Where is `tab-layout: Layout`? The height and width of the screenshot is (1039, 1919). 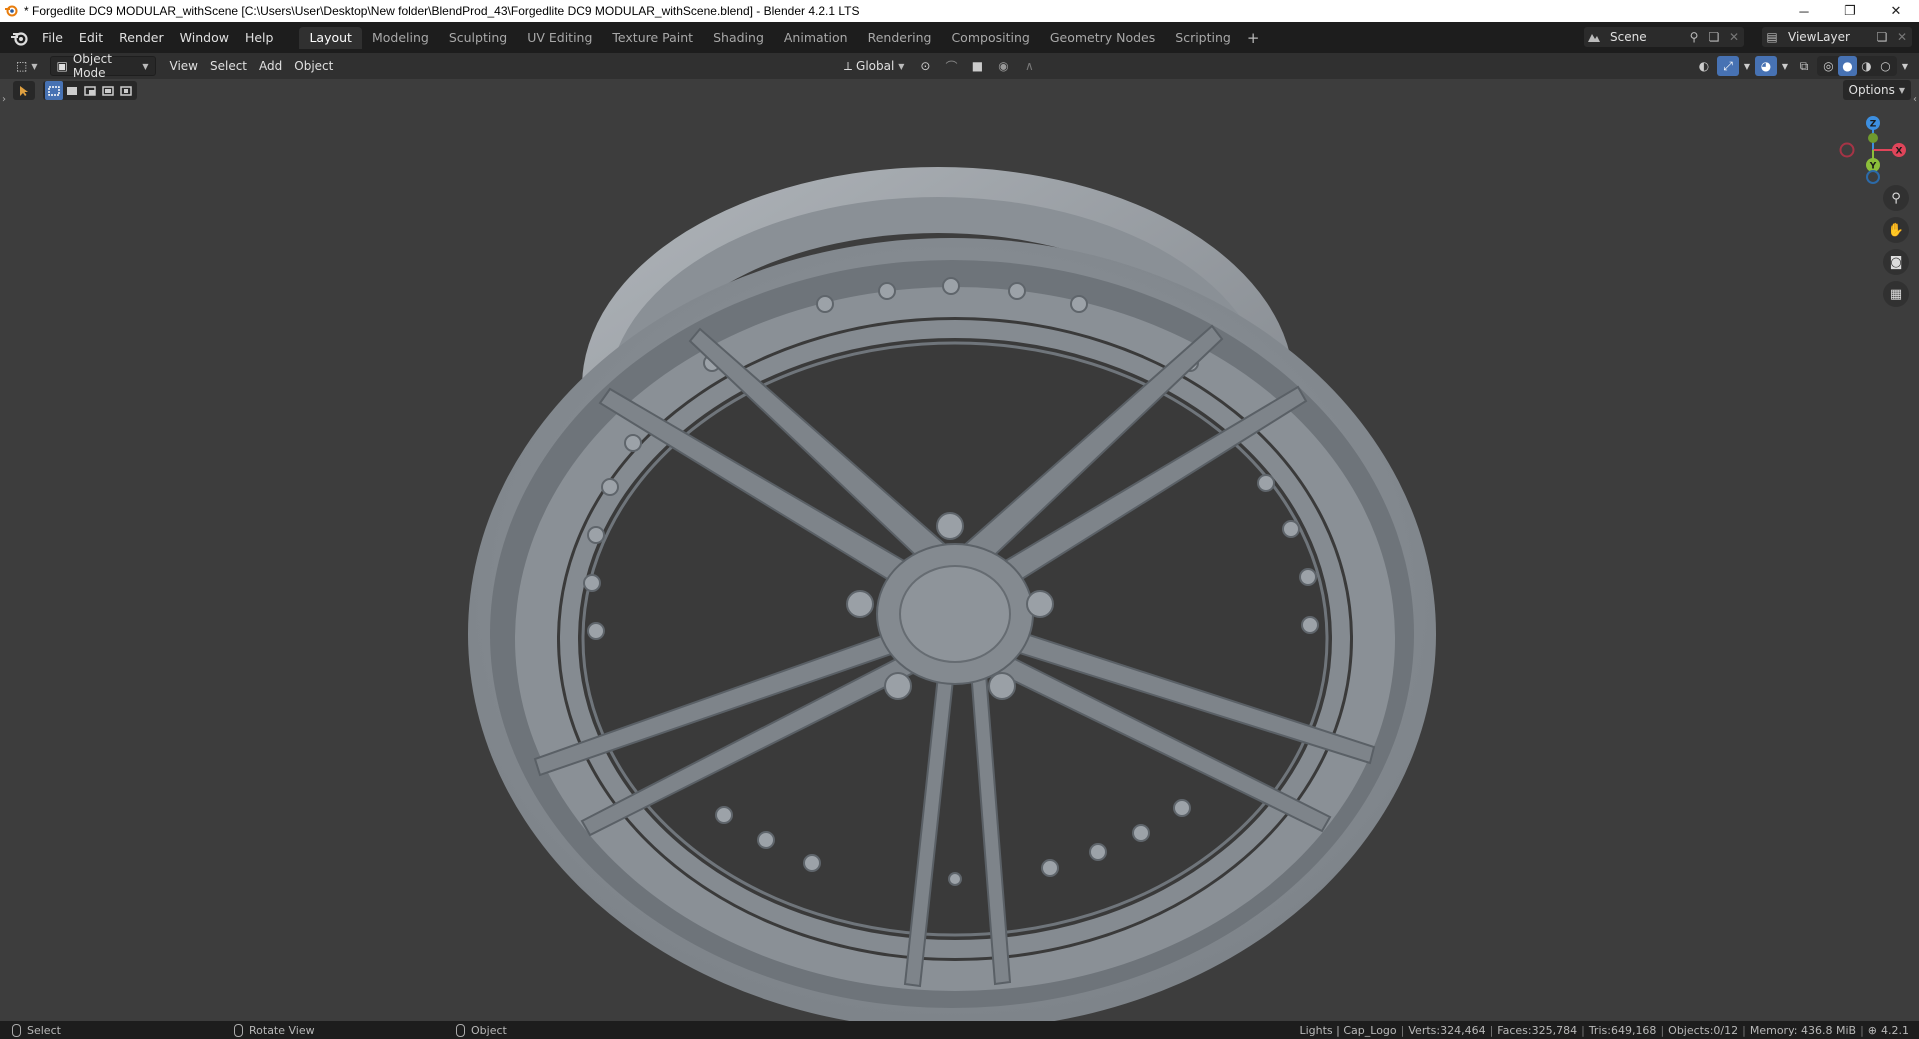 tab-layout: Layout is located at coordinates (330, 37).